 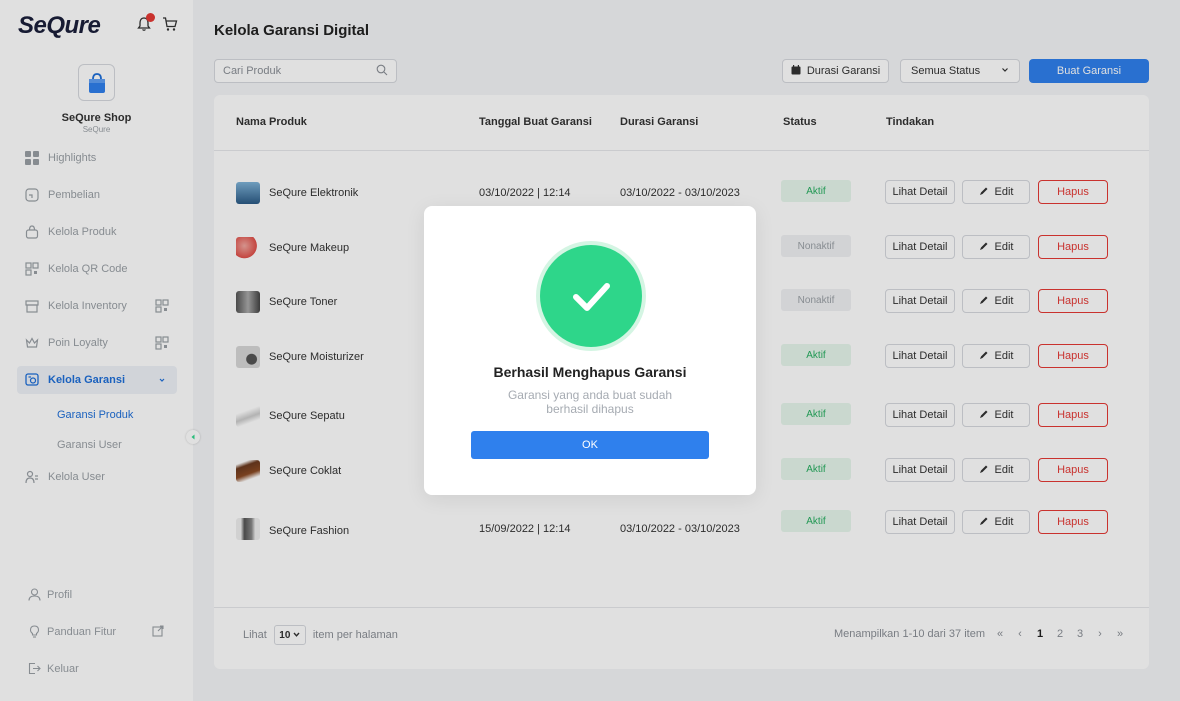 I want to click on checkmark-icon, so click(x=591, y=296).